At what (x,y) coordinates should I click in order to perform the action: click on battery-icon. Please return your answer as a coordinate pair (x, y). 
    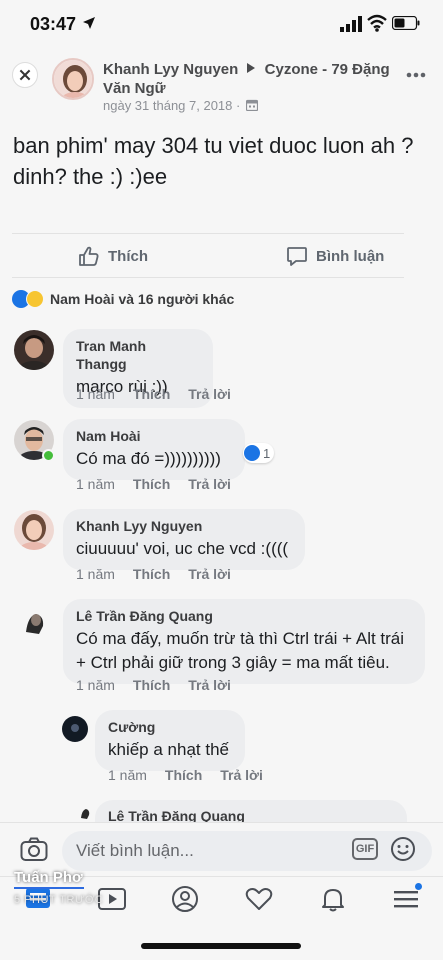
    Looking at the image, I should click on (406, 23).